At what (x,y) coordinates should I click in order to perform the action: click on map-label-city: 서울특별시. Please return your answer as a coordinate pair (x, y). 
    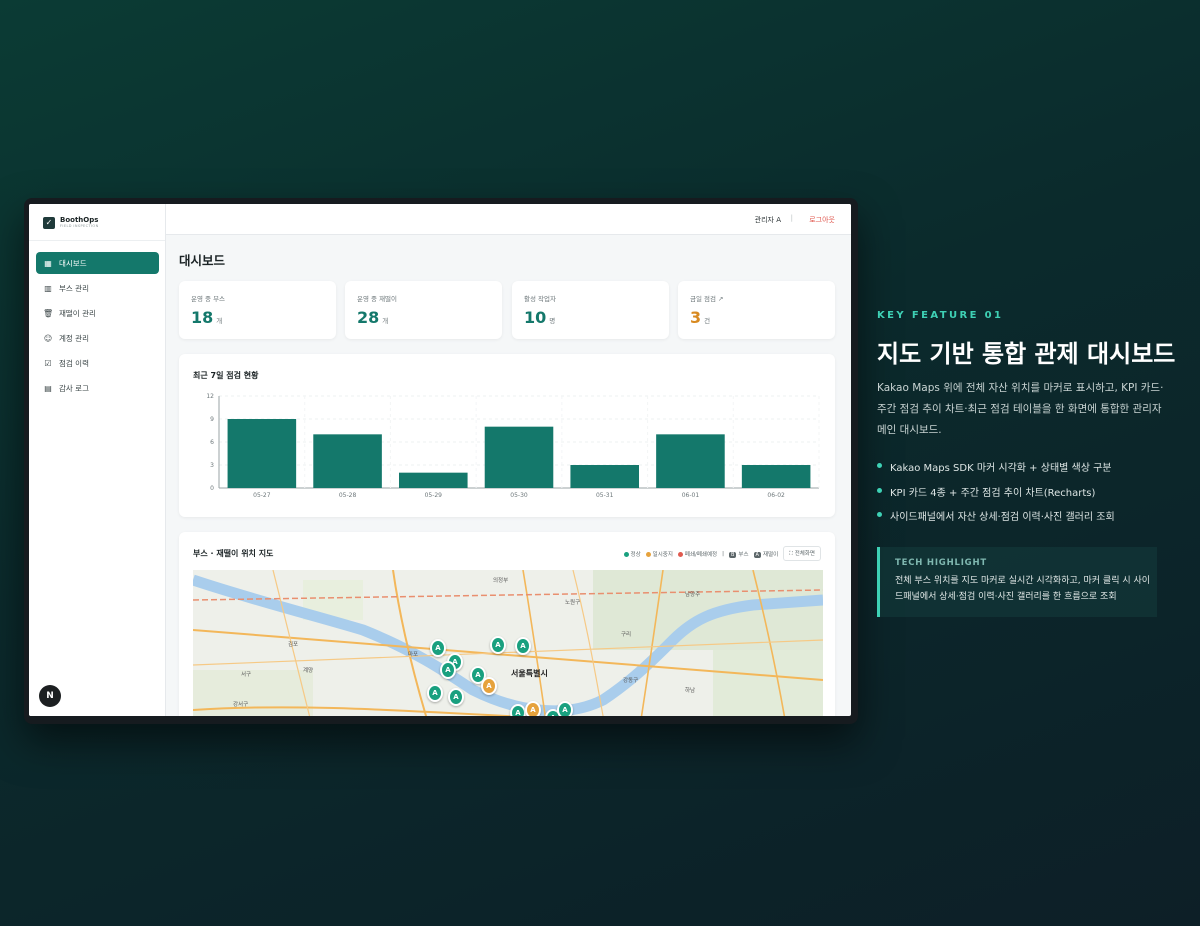
    Looking at the image, I should click on (529, 673).